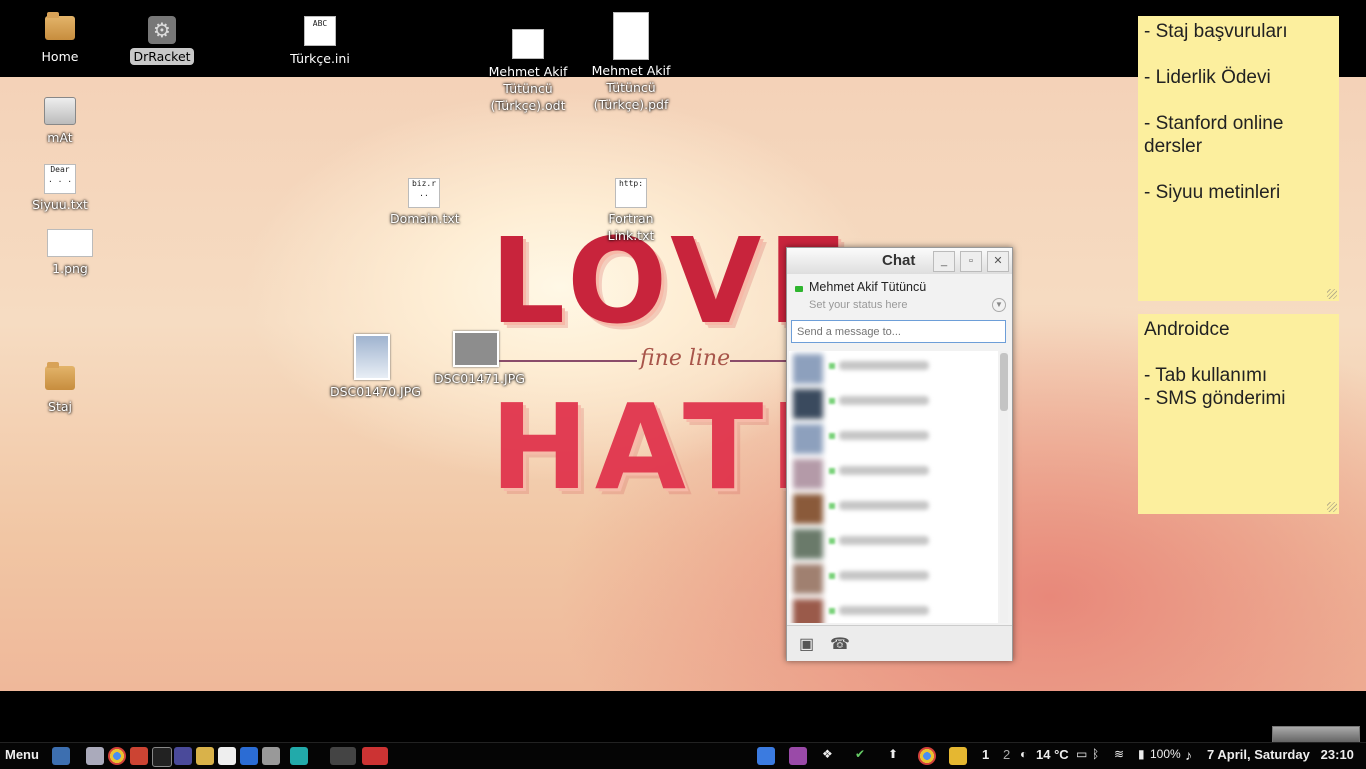 Image resolution: width=1366 pixels, height=769 pixels. I want to click on status-message-field: Set your status here, so click(858, 305).